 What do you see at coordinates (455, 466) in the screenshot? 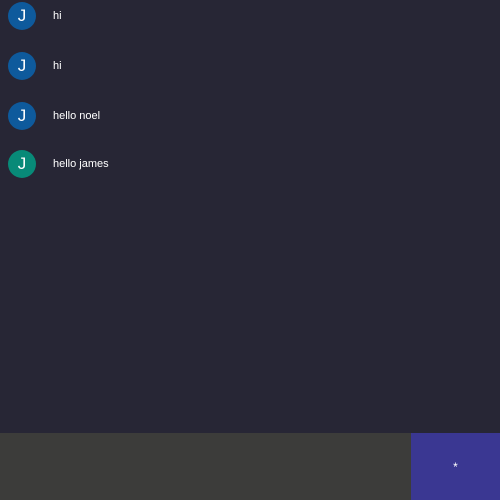
I see `send-button: *` at bounding box center [455, 466].